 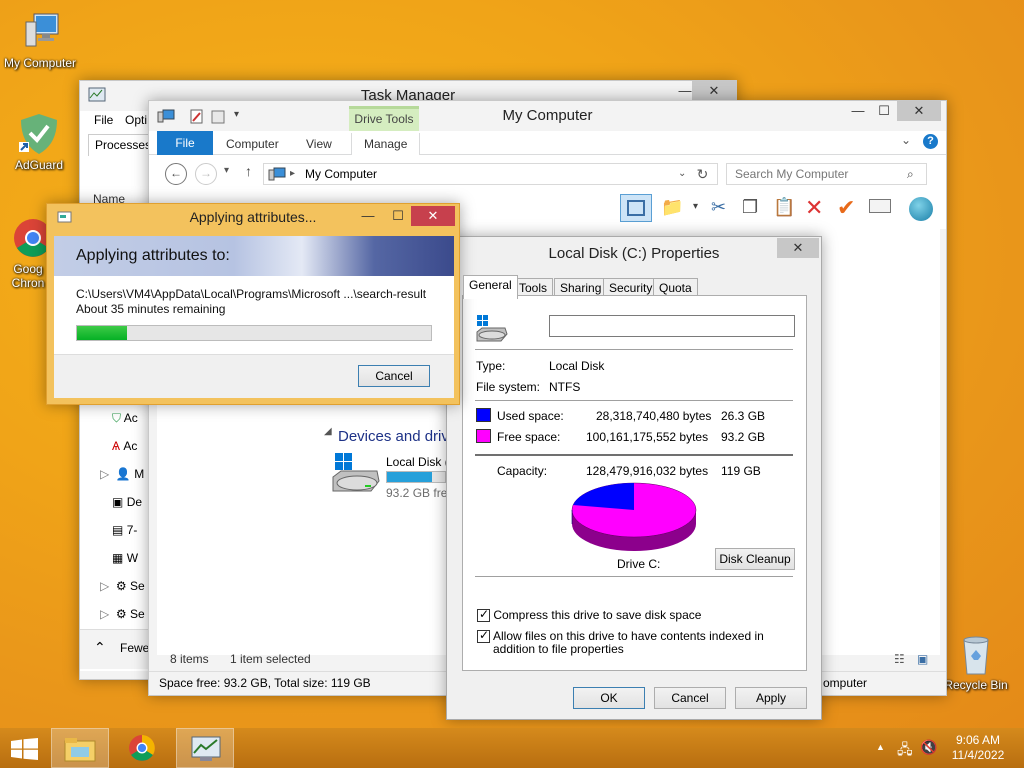 What do you see at coordinates (491, 366) in the screenshot?
I see `type-label: Type:` at bounding box center [491, 366].